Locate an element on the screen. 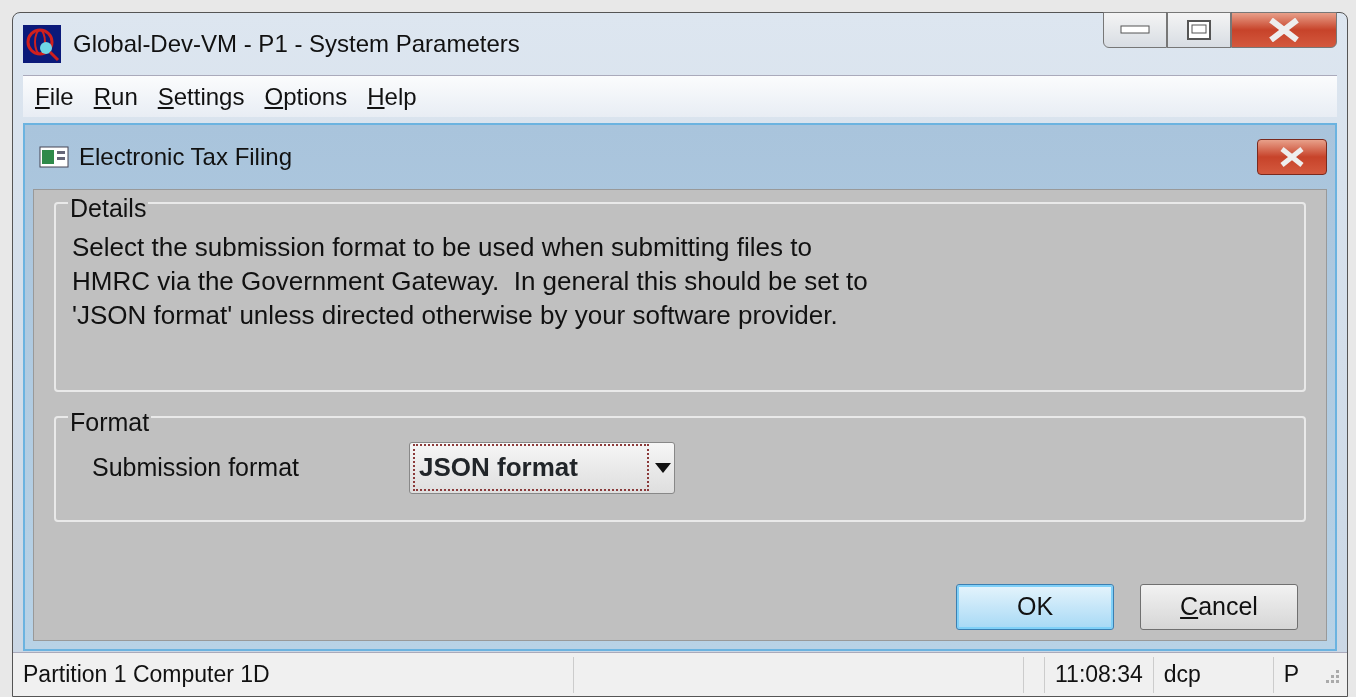 The image size is (1356, 697). menu-item: Help is located at coordinates (392, 96).